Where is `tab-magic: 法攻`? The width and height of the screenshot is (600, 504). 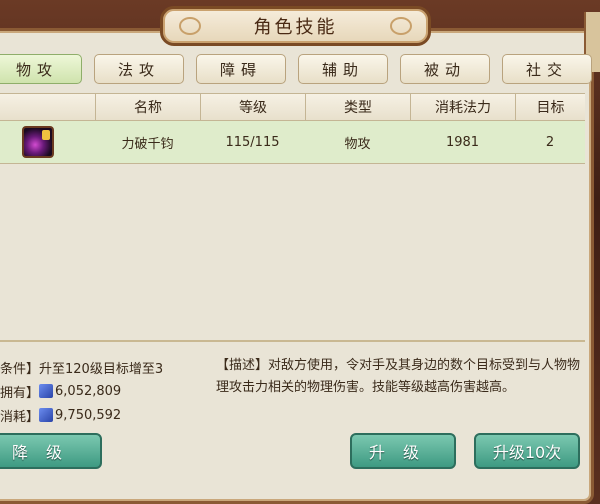 tab-magic: 法攻 is located at coordinates (139, 69).